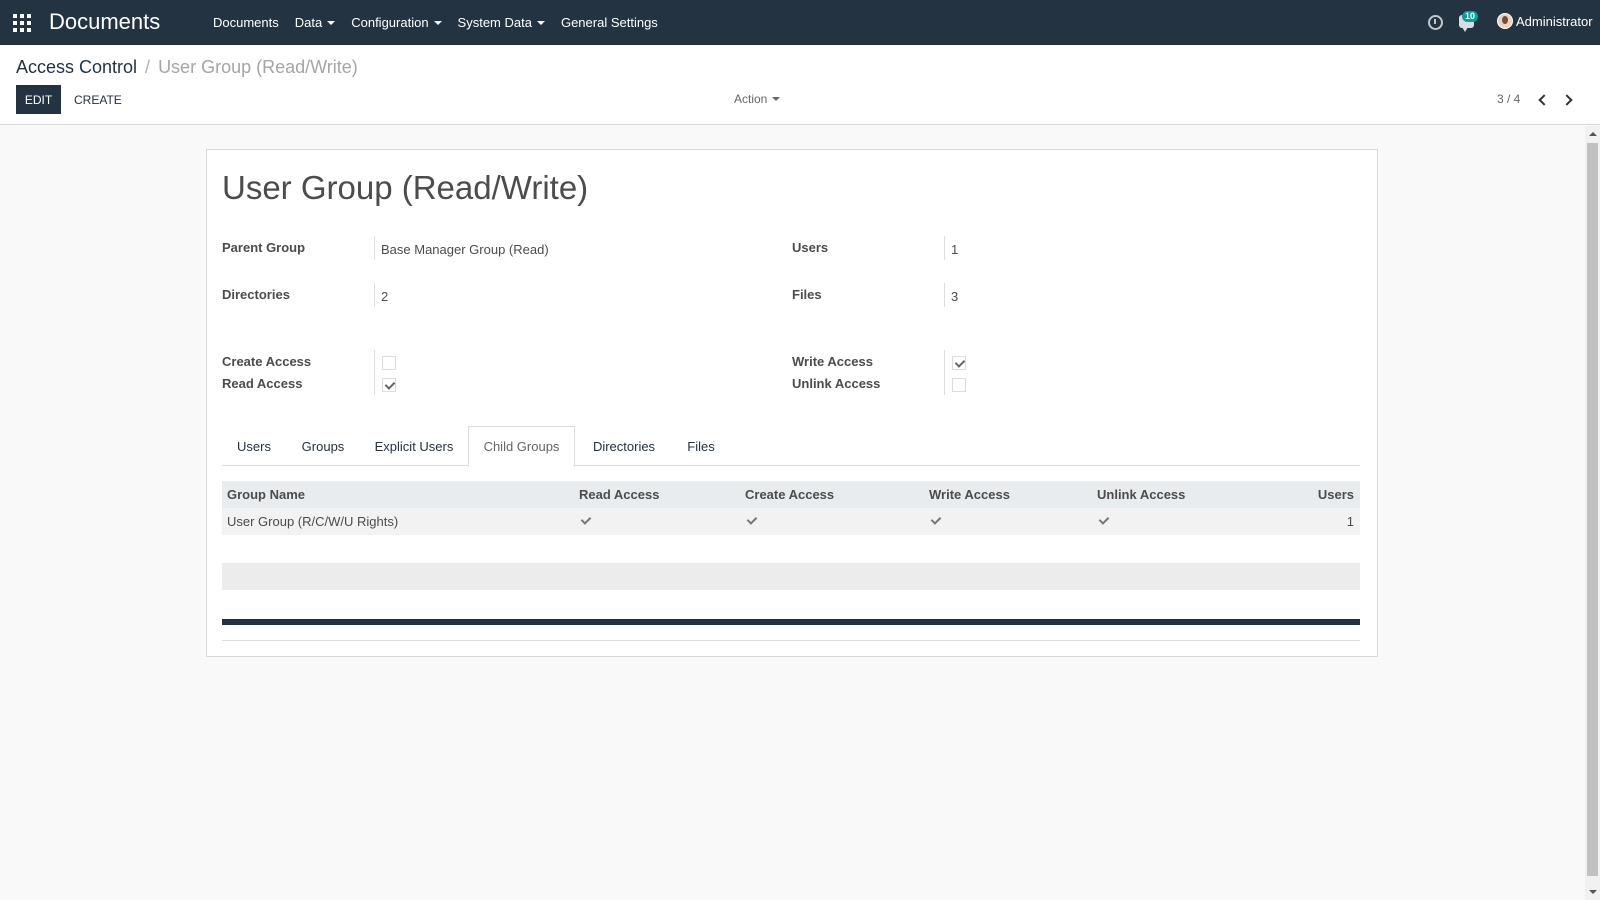 This screenshot has height=900, width=1600. What do you see at coordinates (1435, 22) in the screenshot?
I see `activity-clock-icon` at bounding box center [1435, 22].